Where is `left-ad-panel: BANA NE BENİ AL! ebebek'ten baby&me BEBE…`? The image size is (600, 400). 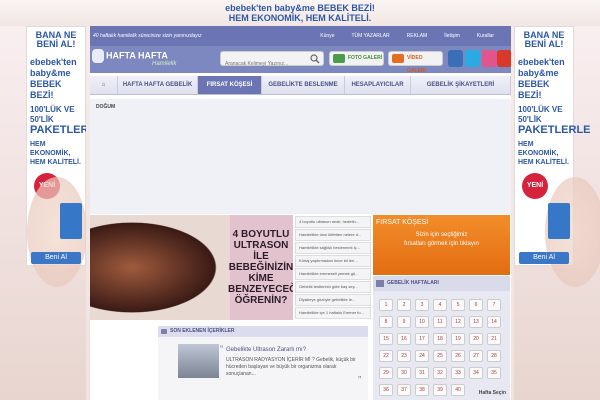
left-ad-panel: BANA NE BENİ AL! ebebek'ten baby&me BEBE… is located at coordinates (56, 156).